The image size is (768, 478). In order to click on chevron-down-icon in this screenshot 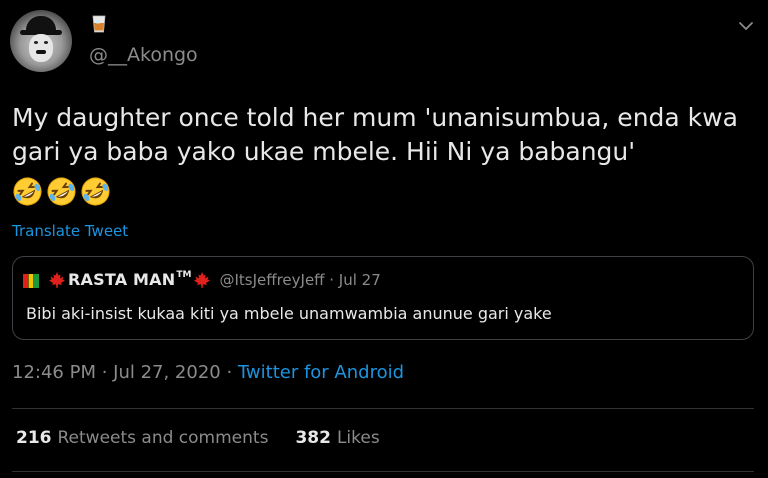, I will do `click(746, 26)`.